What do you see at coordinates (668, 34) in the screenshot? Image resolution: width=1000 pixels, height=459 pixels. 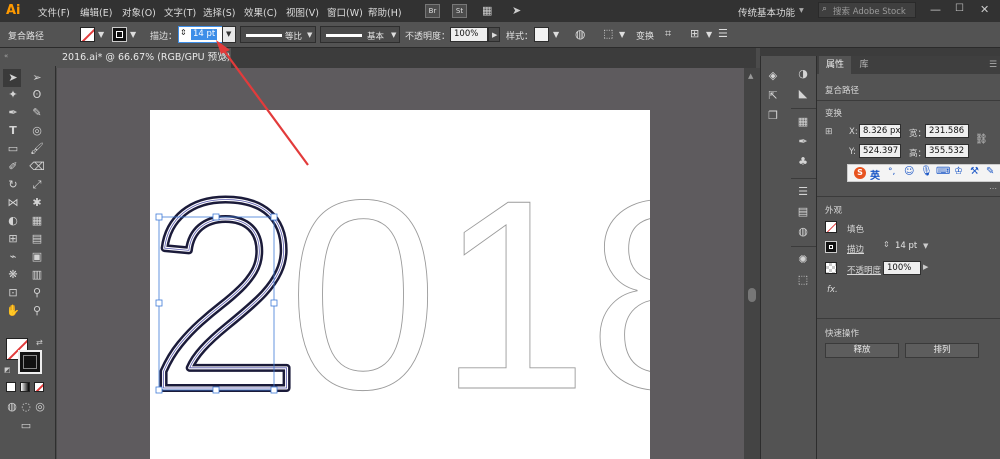 I see `isolate-icon: ⌗` at bounding box center [668, 34].